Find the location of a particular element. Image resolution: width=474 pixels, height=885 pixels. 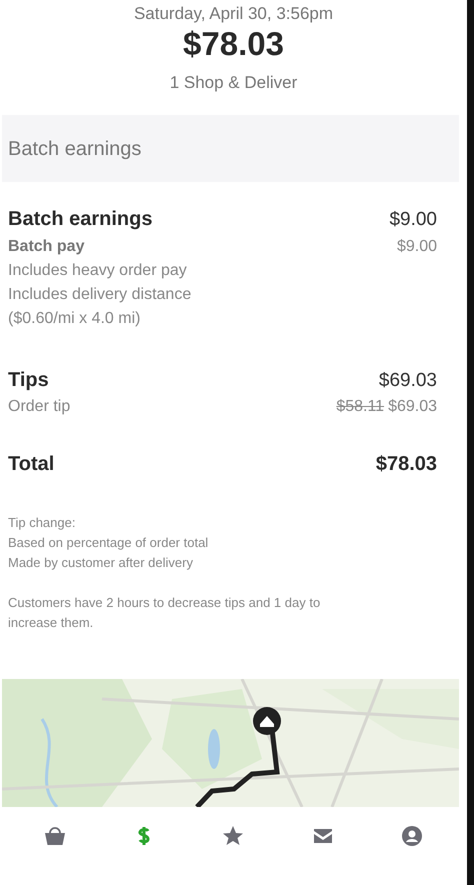

total-value: $78.03 is located at coordinates (406, 465).